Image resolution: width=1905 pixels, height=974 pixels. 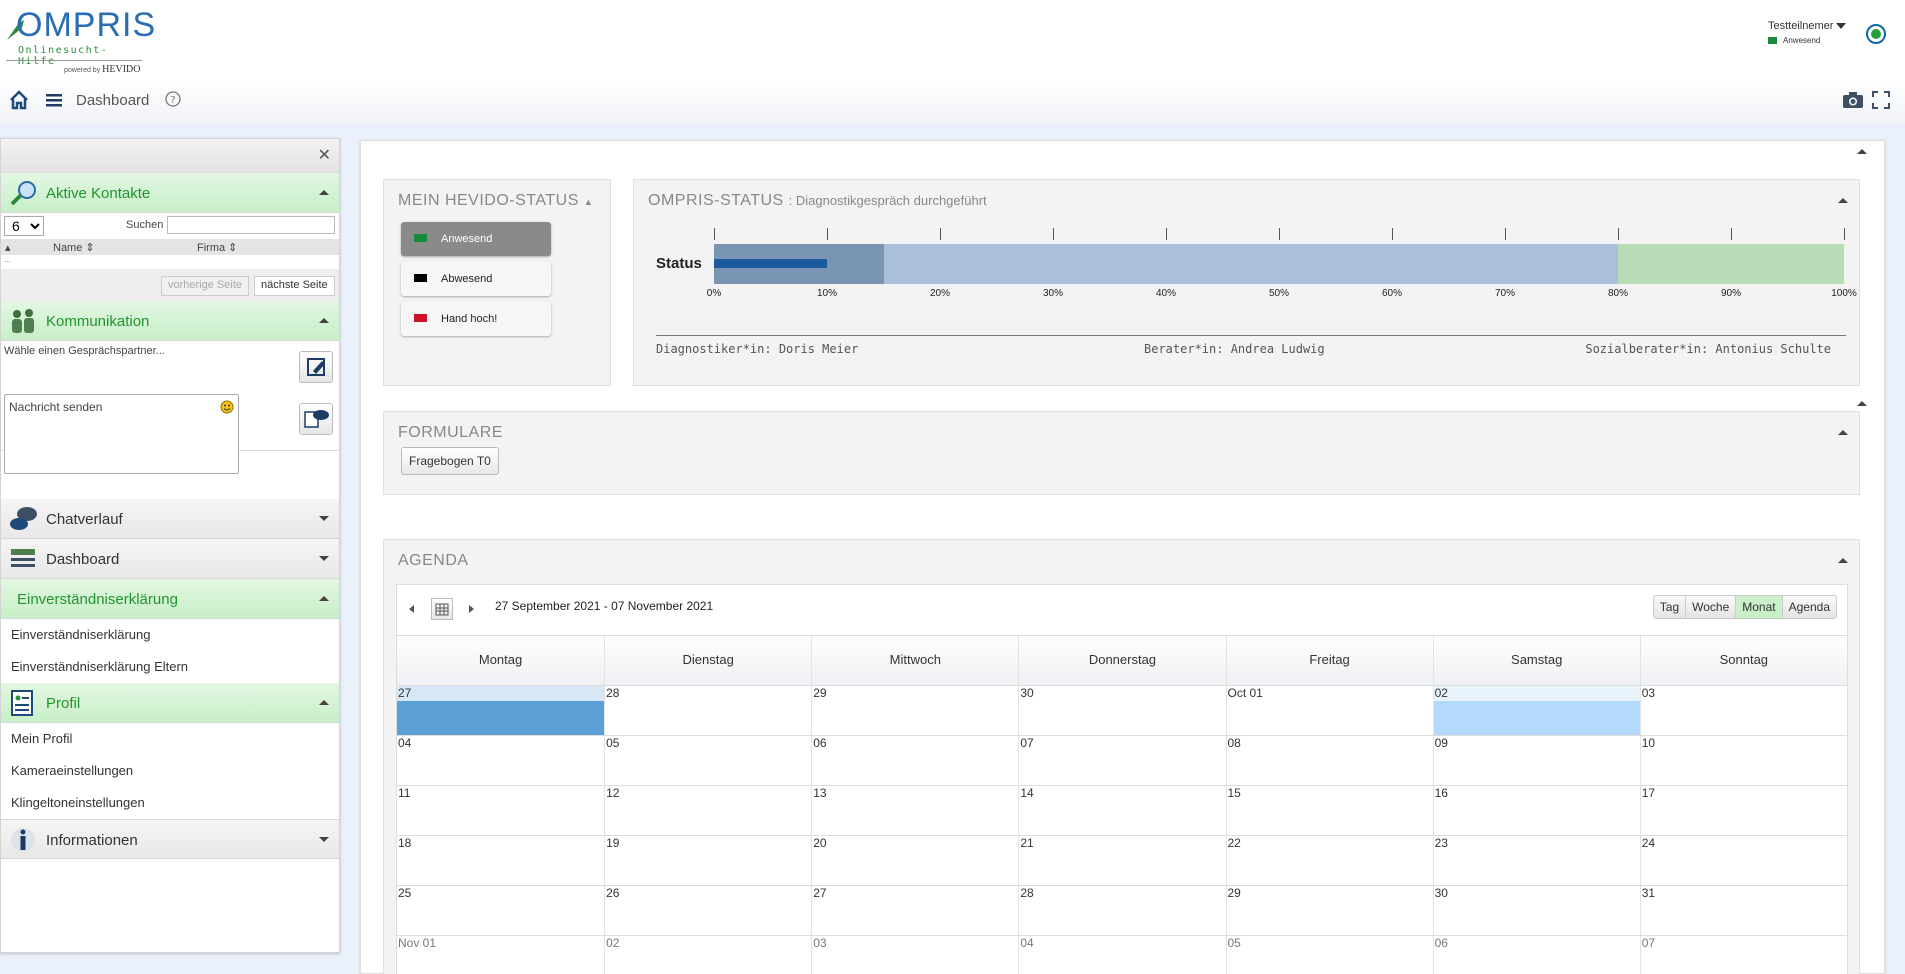 I want to click on page-size-select: 6, so click(x=24, y=226).